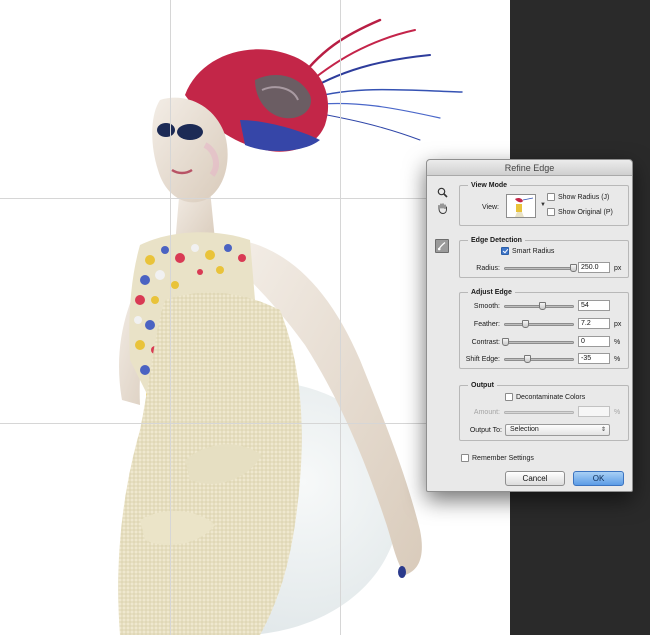  I want to click on remember-settings-checkbox, so click(465, 458).